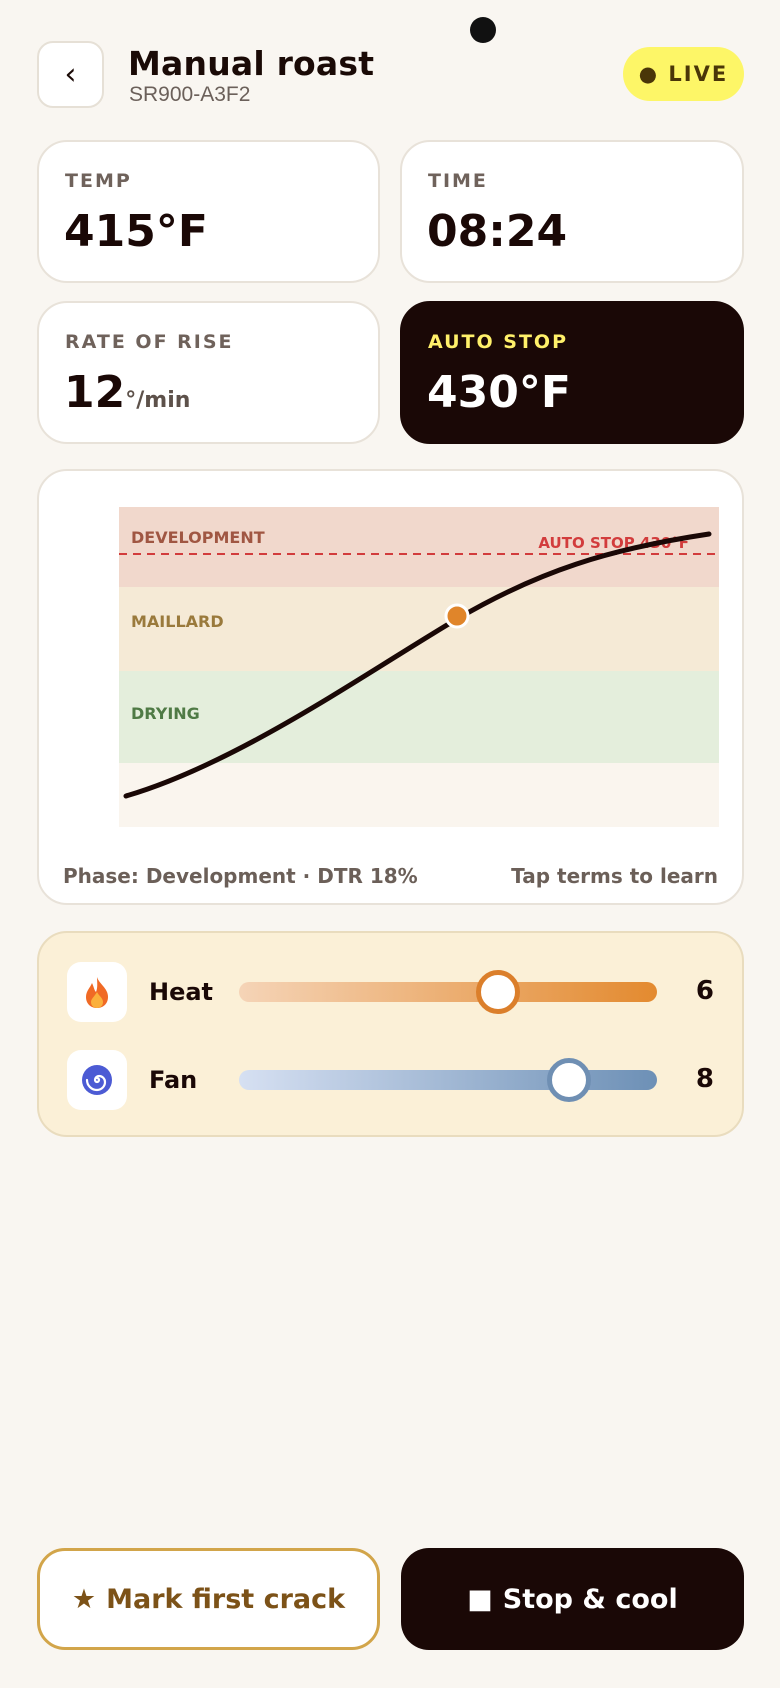 This screenshot has width=780, height=1688. I want to click on rate-of-rise-card: RATE OF RISE 12°/min, so click(208, 372).